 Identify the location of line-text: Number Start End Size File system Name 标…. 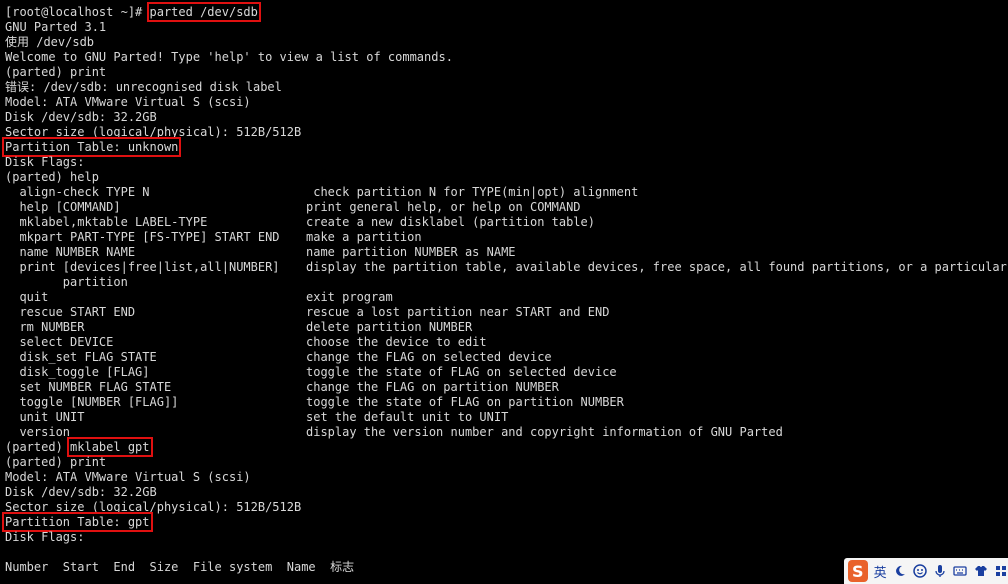
(180, 567).